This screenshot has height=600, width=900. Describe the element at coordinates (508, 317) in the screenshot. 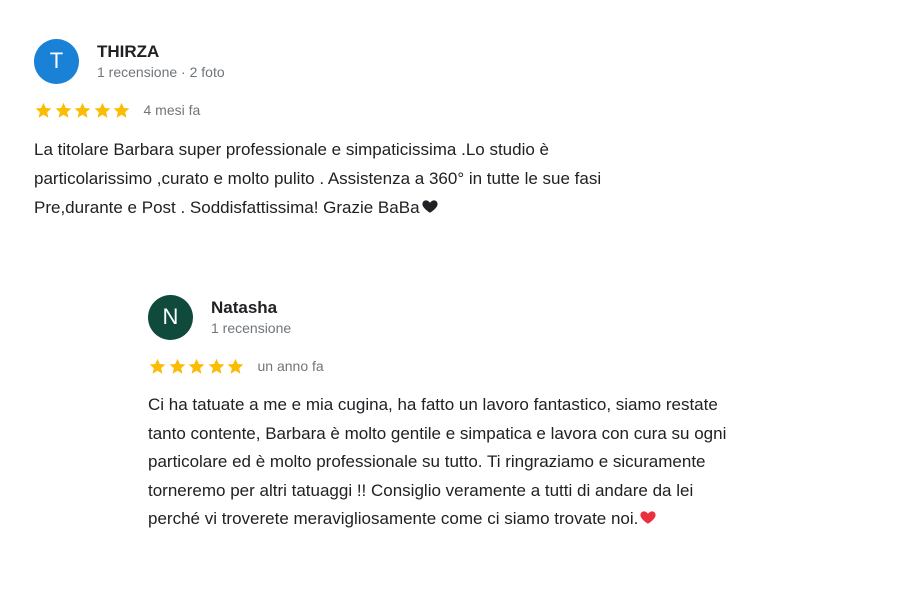

I see `review-header: N Natasha 1 recensione` at that location.